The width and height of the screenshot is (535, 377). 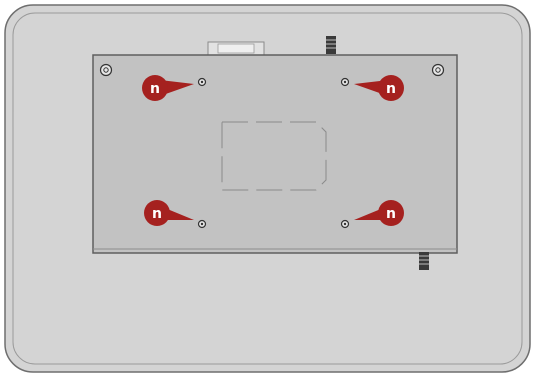 I want to click on top-cable-clip, so click(x=331, y=45).